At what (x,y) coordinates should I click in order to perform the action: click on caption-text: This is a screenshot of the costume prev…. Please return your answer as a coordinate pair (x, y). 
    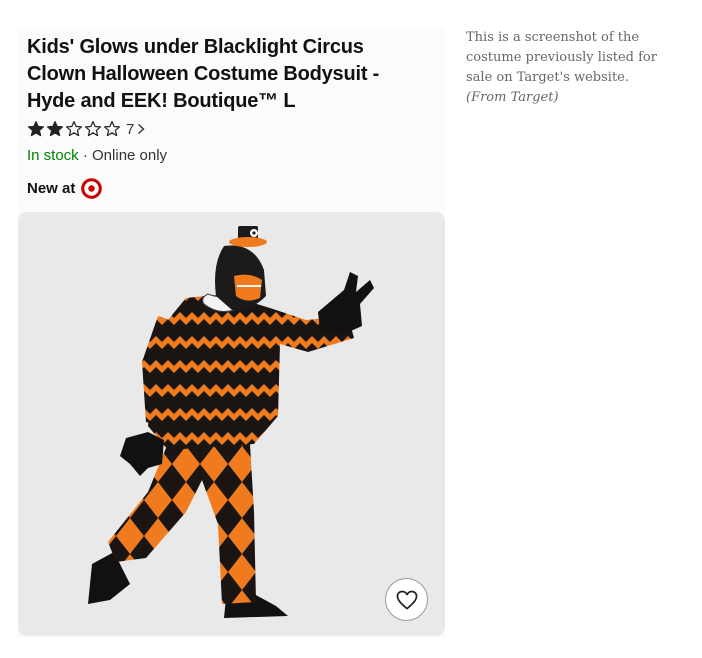
    Looking at the image, I should click on (561, 57).